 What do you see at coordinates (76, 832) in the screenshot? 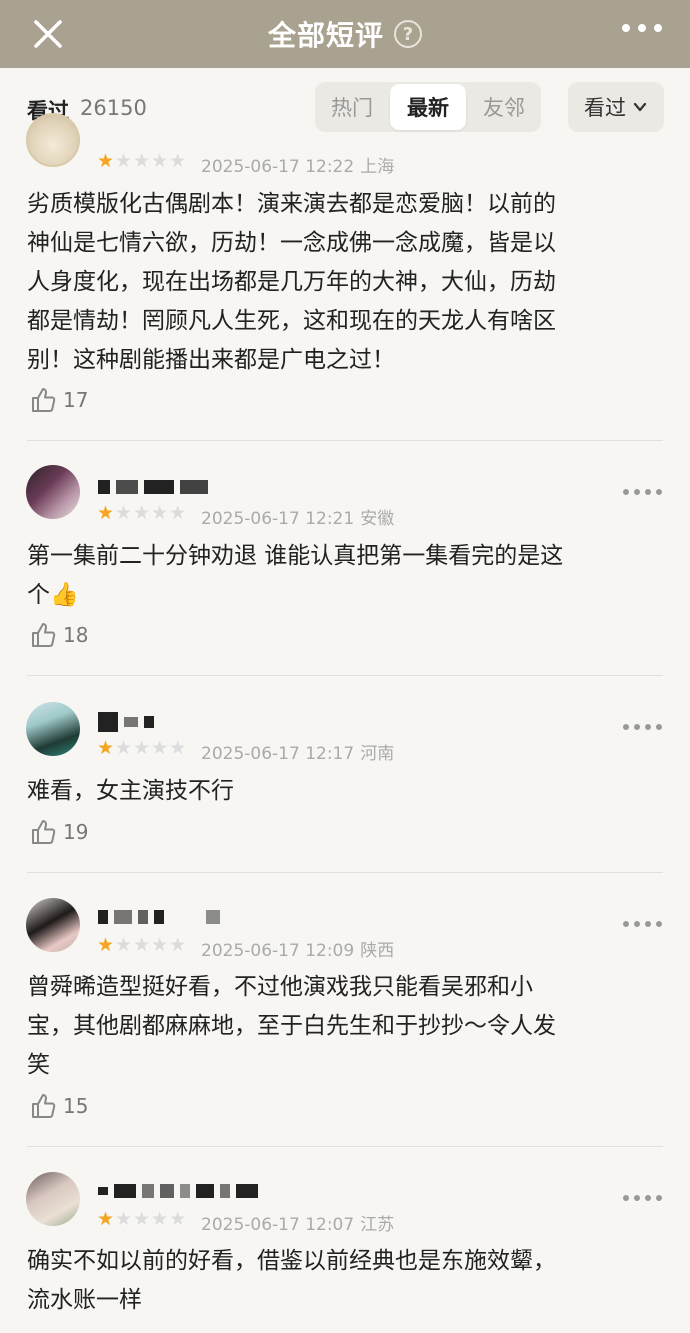
I see `like-count: 19` at bounding box center [76, 832].